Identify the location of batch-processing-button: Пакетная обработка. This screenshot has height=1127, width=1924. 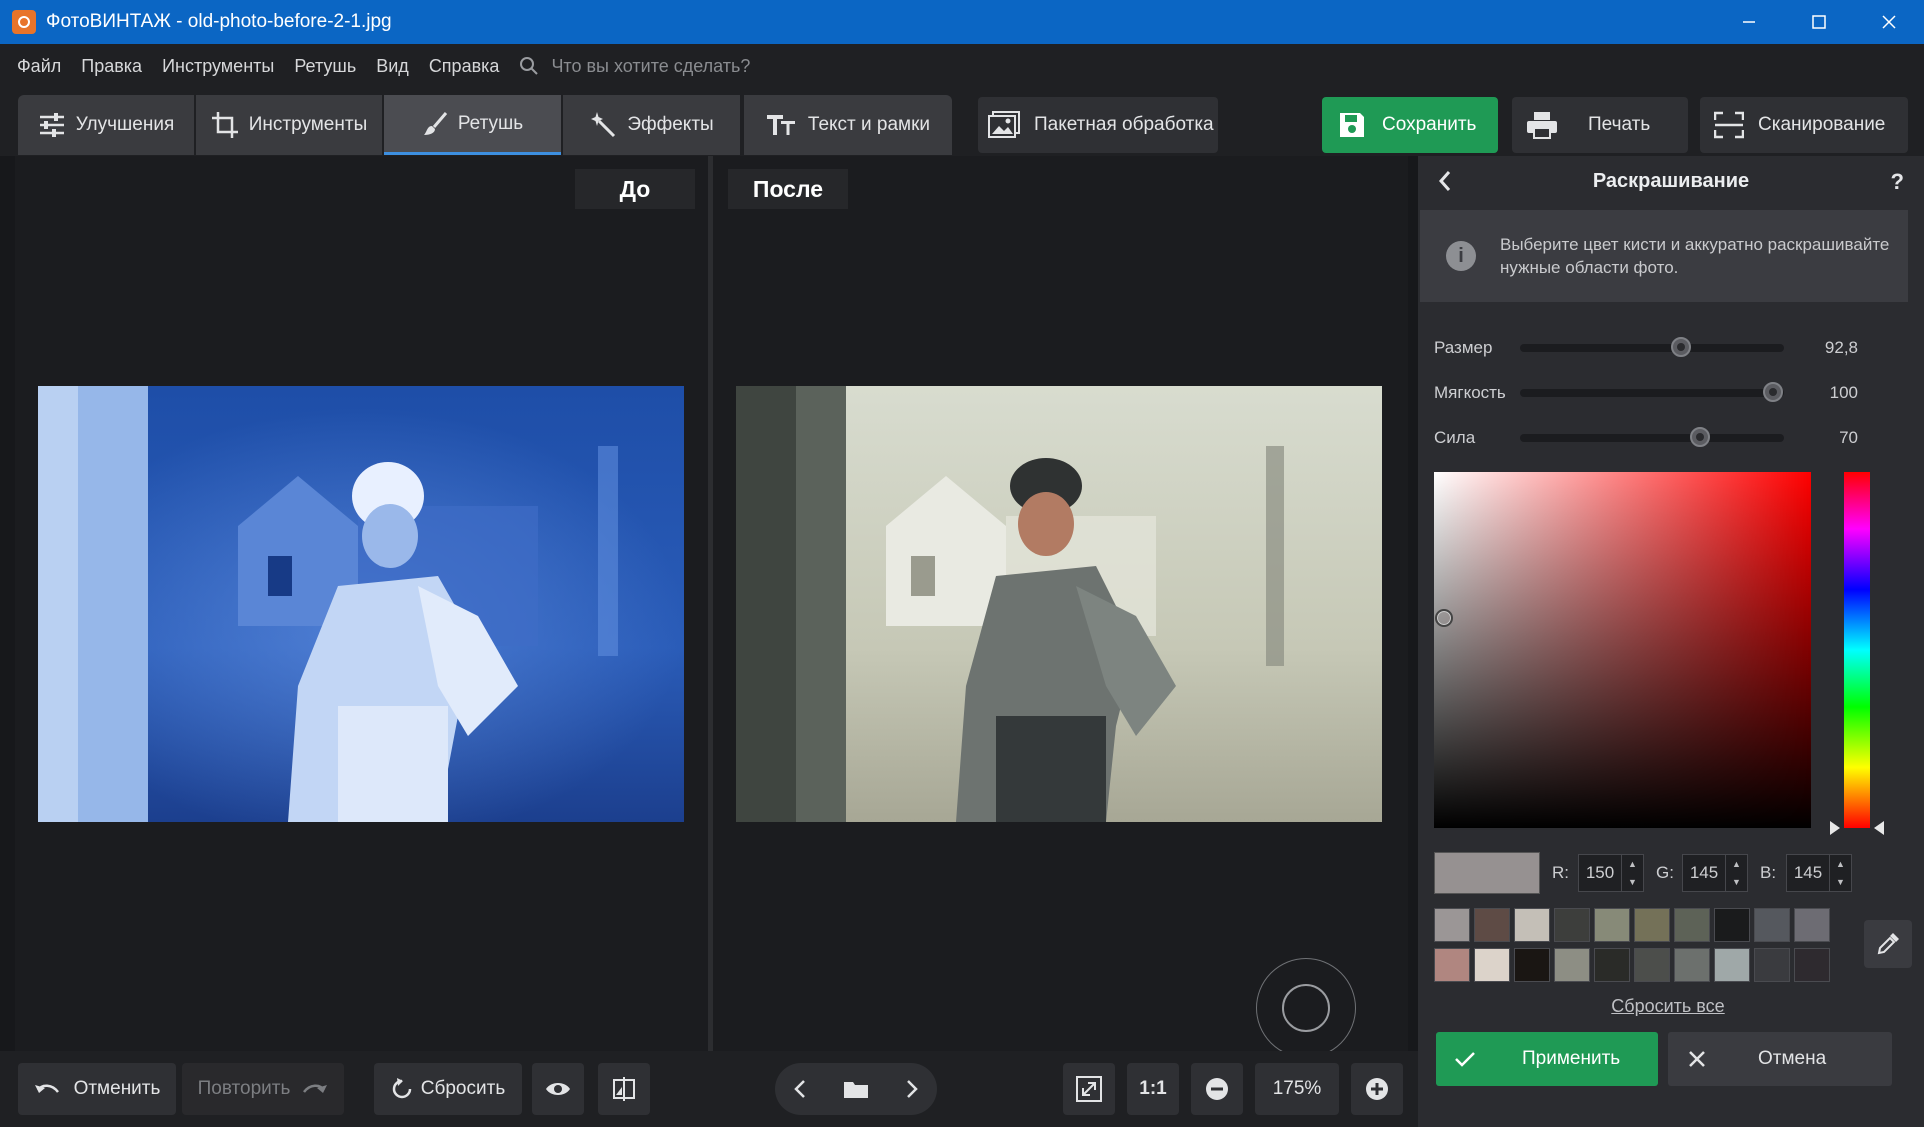
(1098, 125).